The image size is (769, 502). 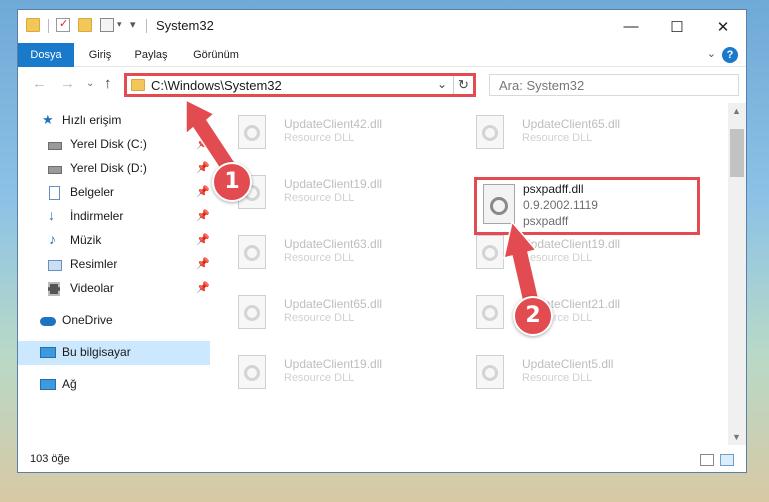 I want to click on file-version: 0.9.2002.1119, so click(x=560, y=205).